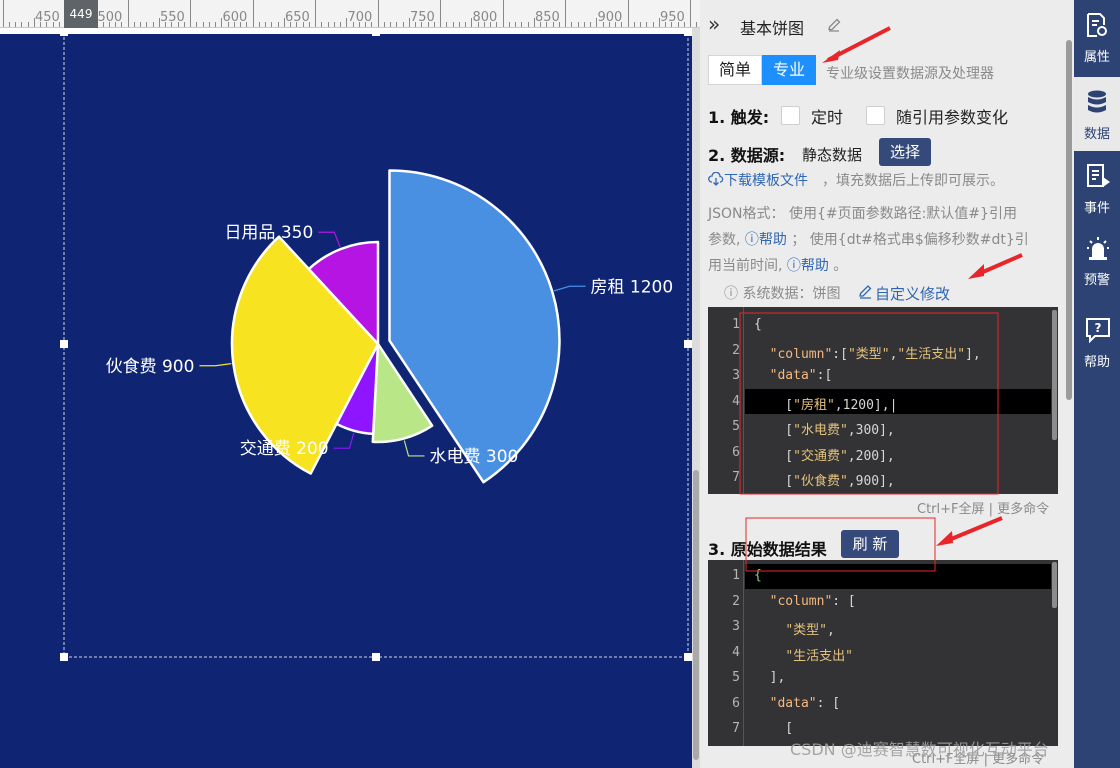 The width and height of the screenshot is (1120, 768). What do you see at coordinates (1096, 362) in the screenshot?
I see `tab-help-label: 帮助` at bounding box center [1096, 362].